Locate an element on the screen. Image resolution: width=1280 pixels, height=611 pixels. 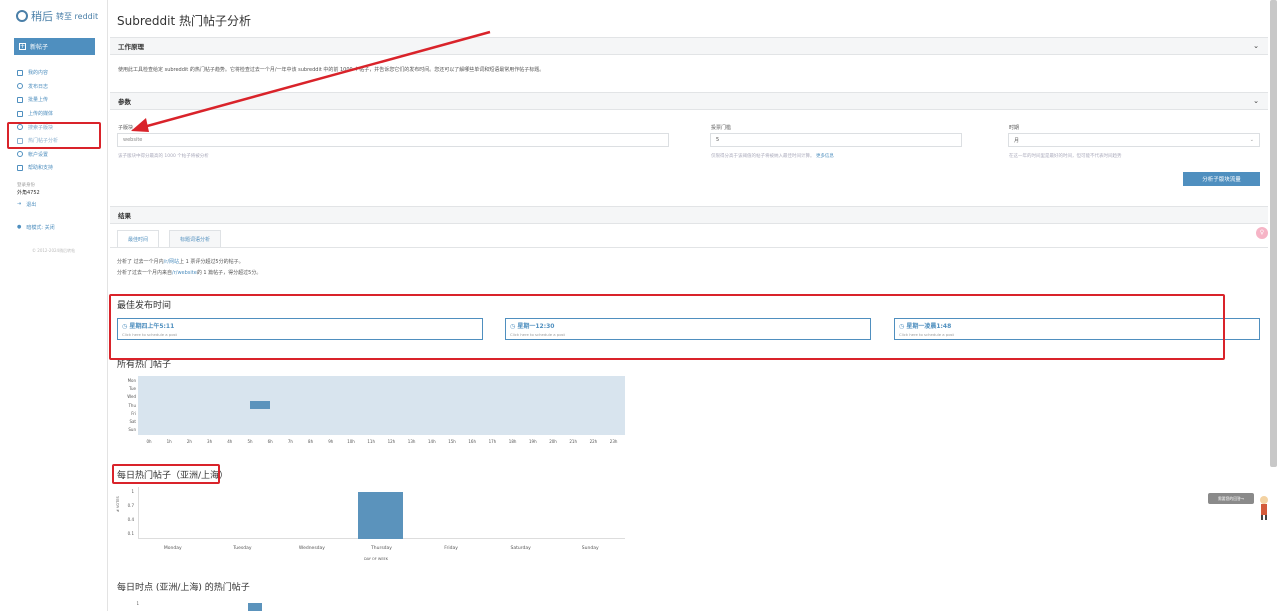
bar-y-axis-label: # VOTES is located at coordinates (118, 504).